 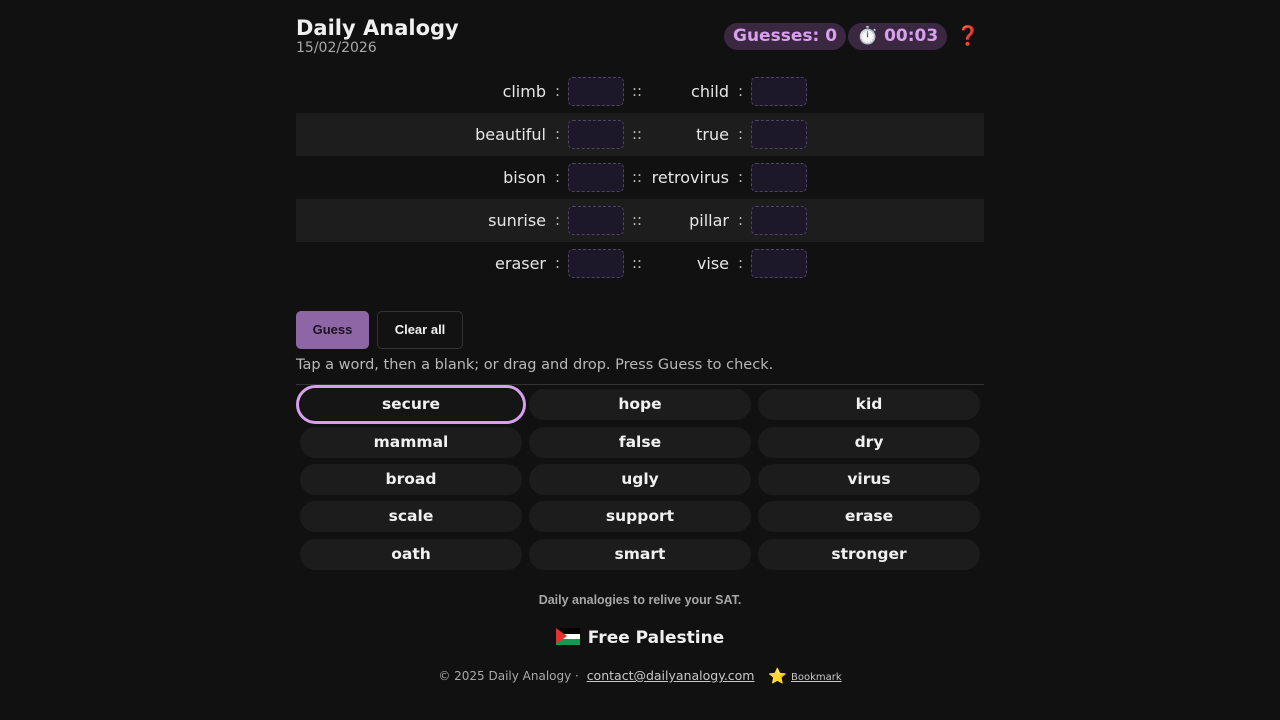 I want to click on analogy-row: eraser : :: vise :, so click(x=640, y=263).